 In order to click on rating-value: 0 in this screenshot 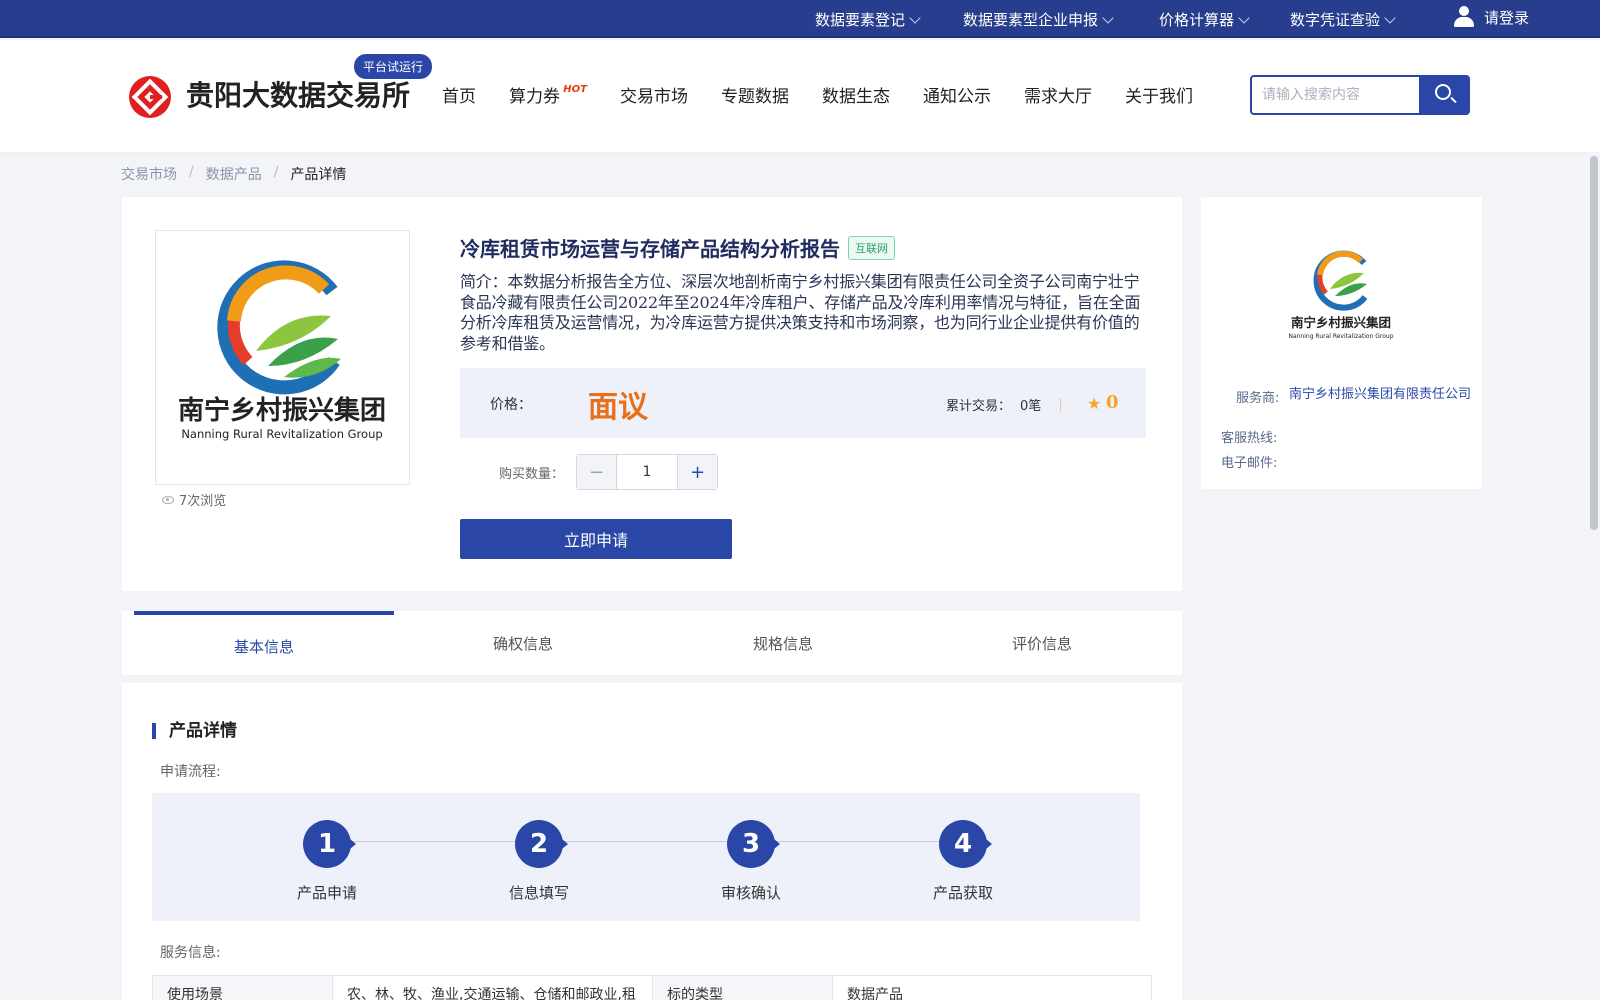, I will do `click(1112, 402)`.